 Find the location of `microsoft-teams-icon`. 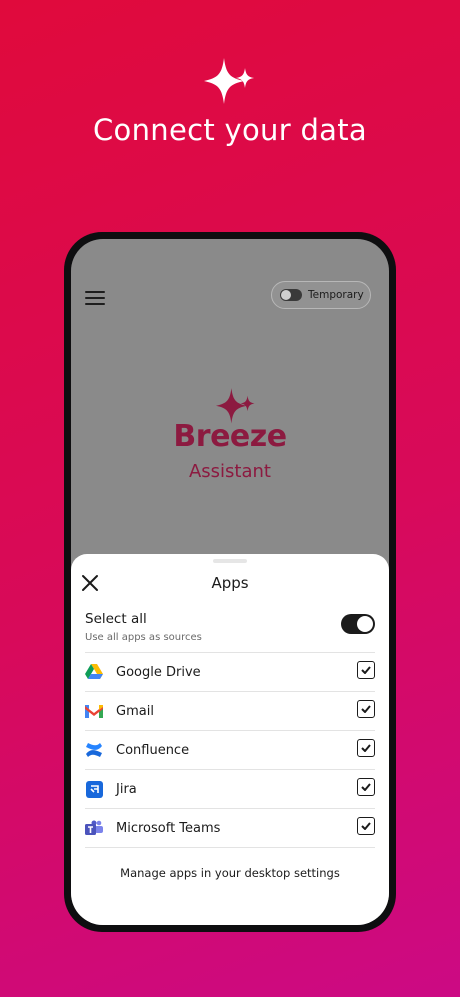

microsoft-teams-icon is located at coordinates (94, 828).